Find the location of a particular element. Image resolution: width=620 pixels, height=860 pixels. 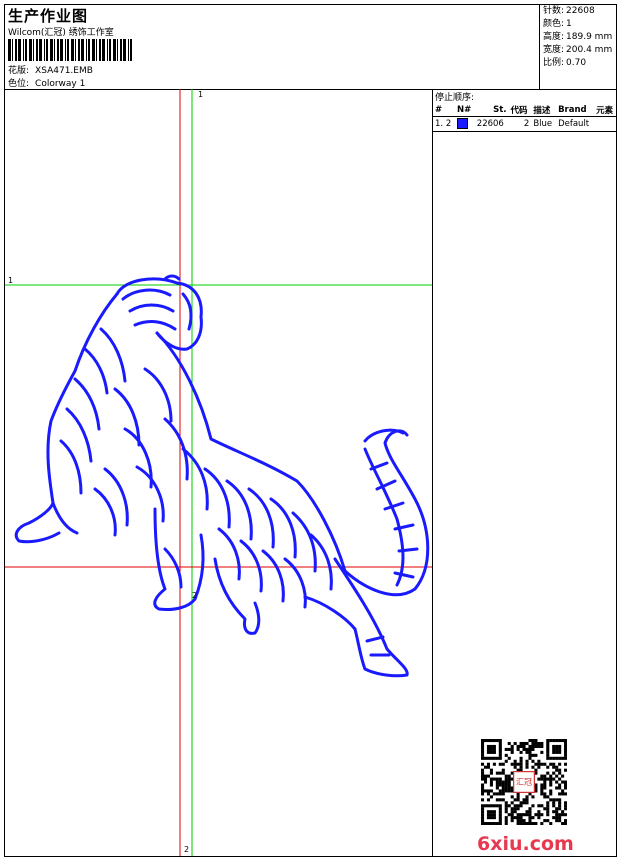

table-header-row: # N# St. 代码 描述 Brand 元素 is located at coordinates (525, 110).